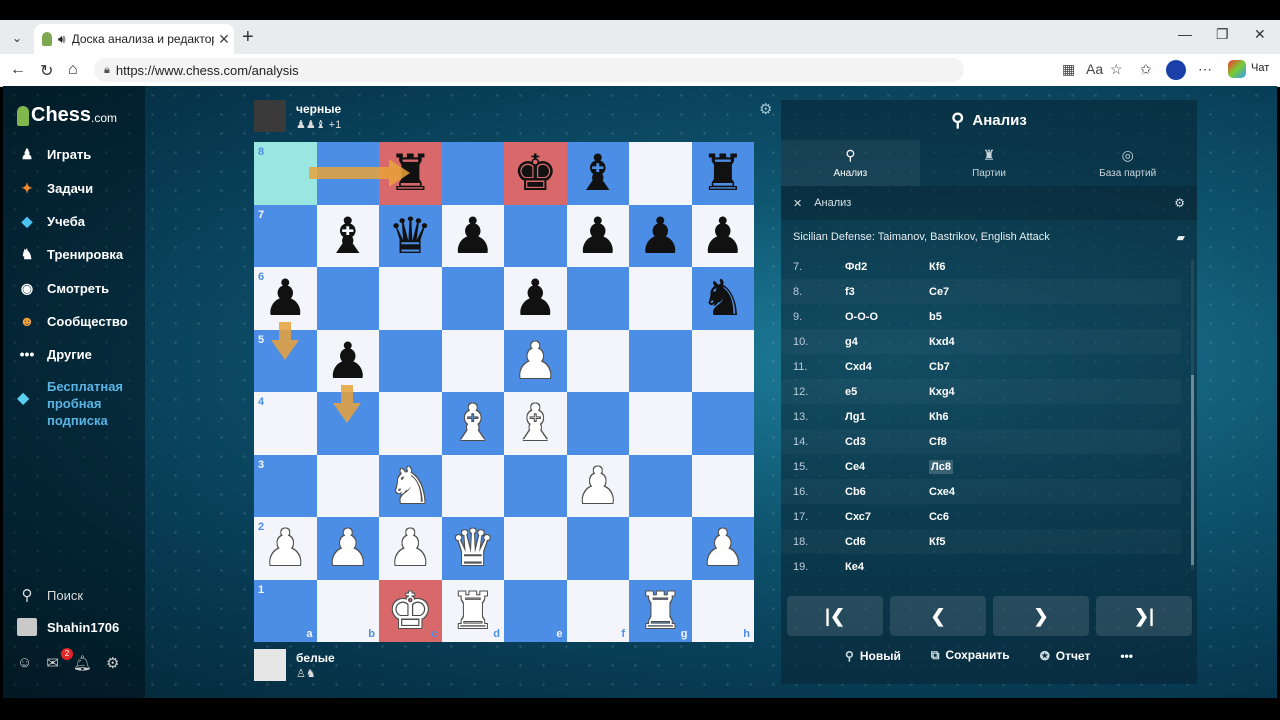  Describe the element at coordinates (529, 70) in the screenshot. I see `url-field: 🔒︎ https://www.chess.com/analysis` at that location.